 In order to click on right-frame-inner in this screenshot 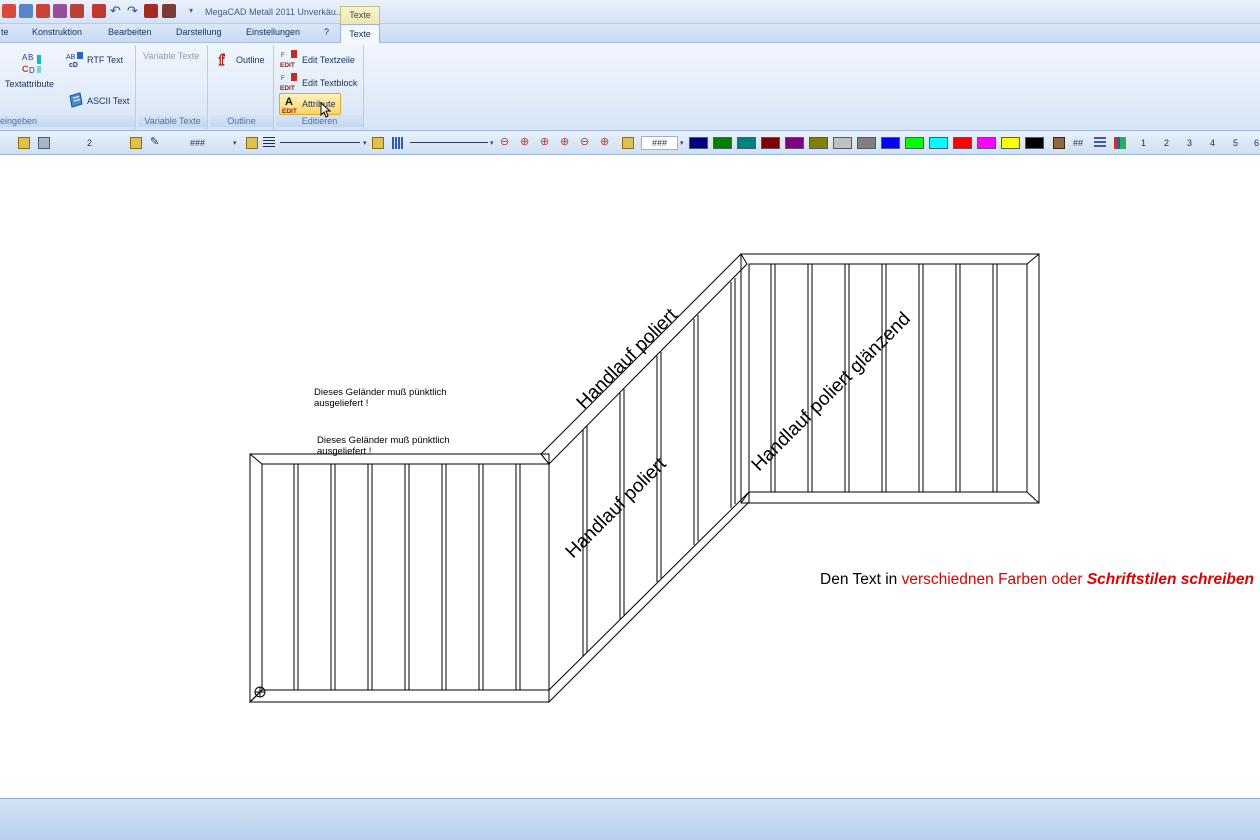, I will do `click(888, 378)`.